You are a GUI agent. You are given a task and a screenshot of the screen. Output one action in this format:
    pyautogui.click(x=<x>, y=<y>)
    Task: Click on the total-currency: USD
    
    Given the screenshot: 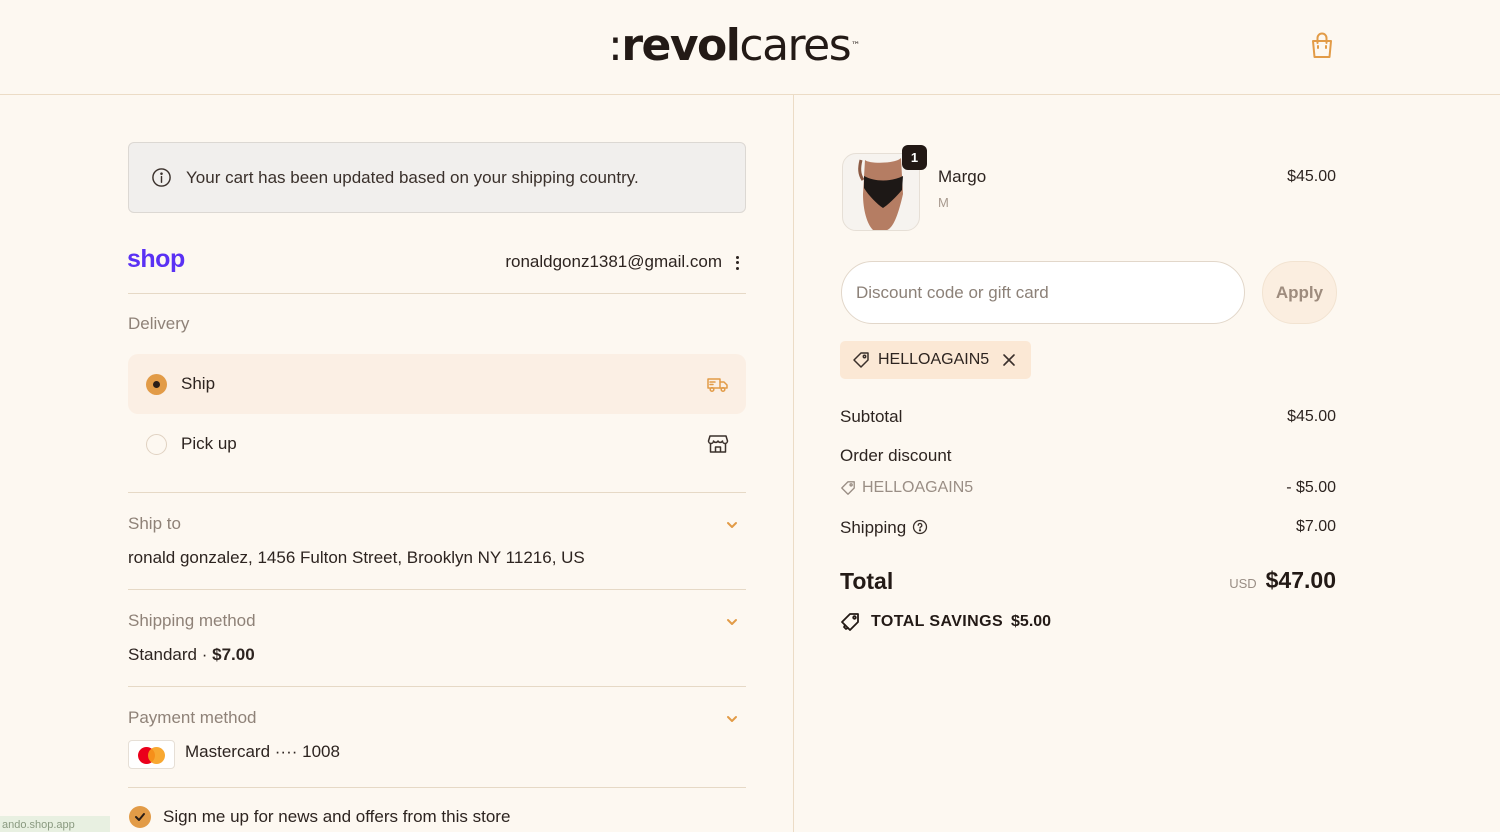 What is the action you would take?
    pyautogui.click(x=1243, y=583)
    